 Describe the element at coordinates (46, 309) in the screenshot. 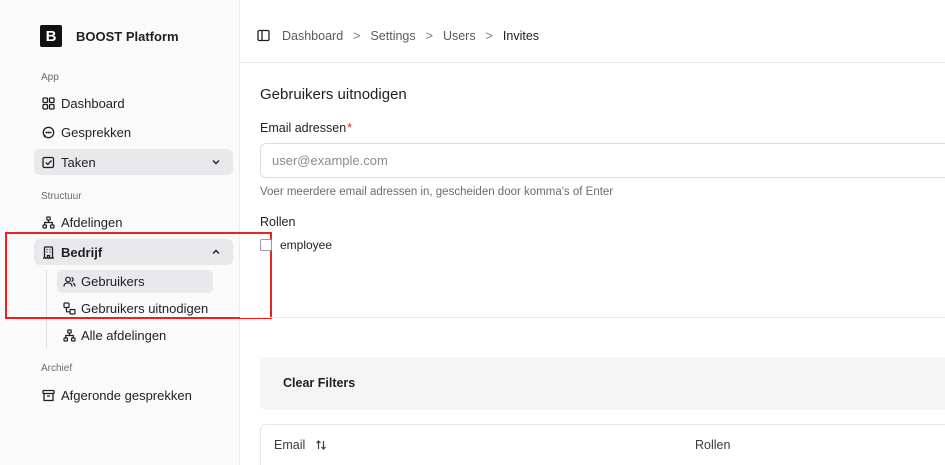

I see `submenu-guide-line` at that location.